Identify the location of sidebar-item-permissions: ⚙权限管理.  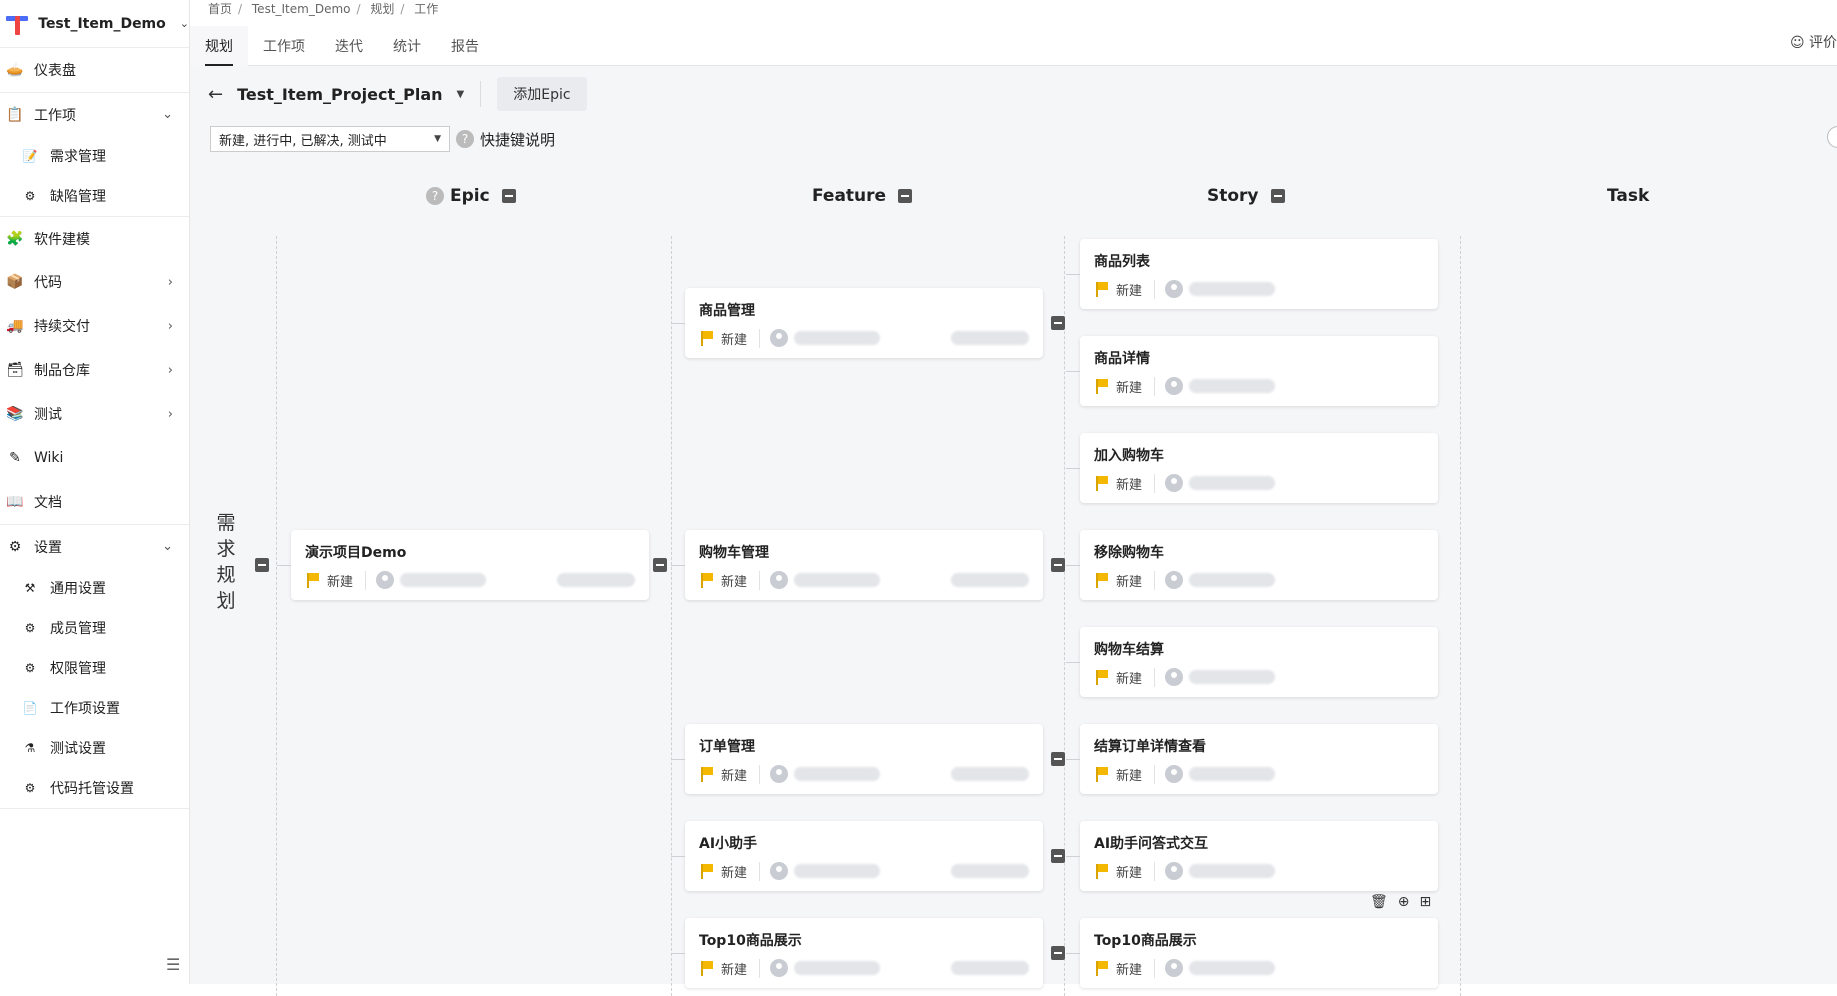
(94, 668).